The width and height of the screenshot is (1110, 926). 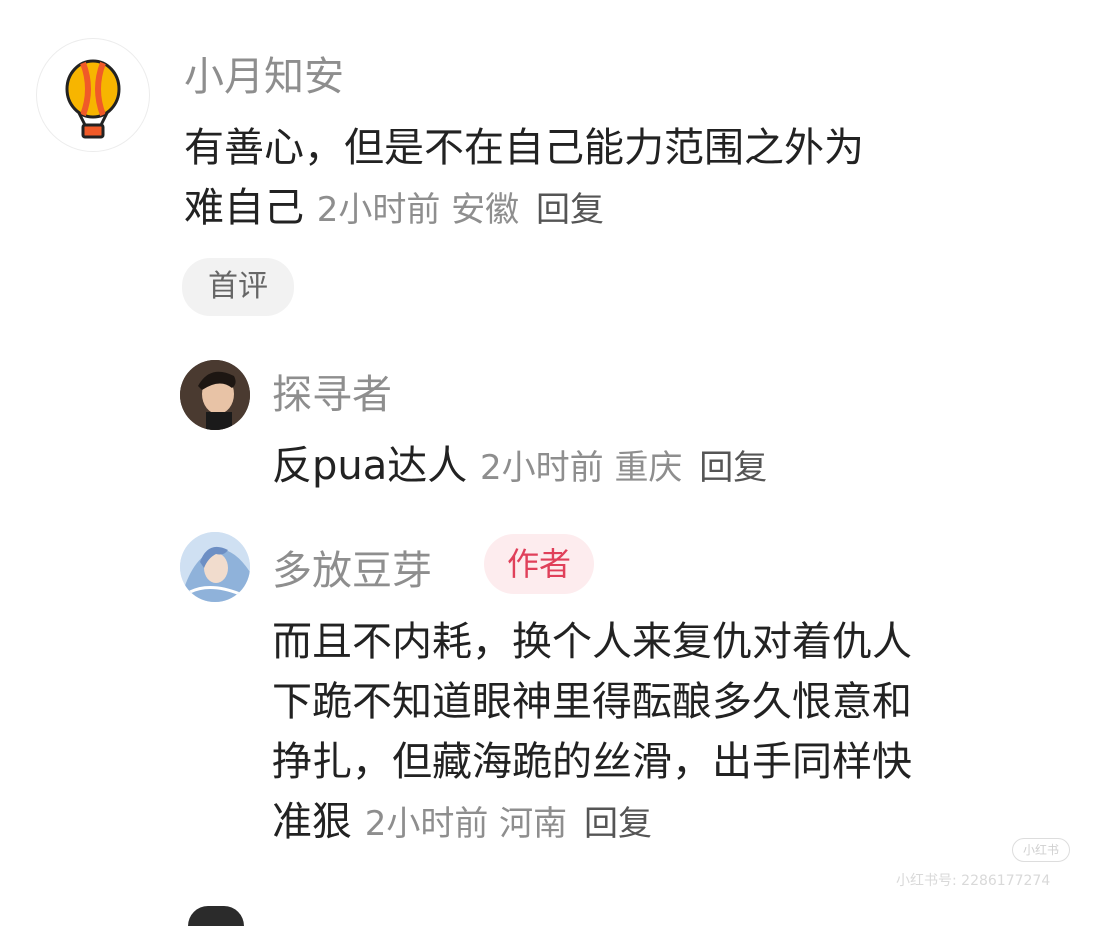 I want to click on comment-username: 多放豆芽, so click(x=352, y=567).